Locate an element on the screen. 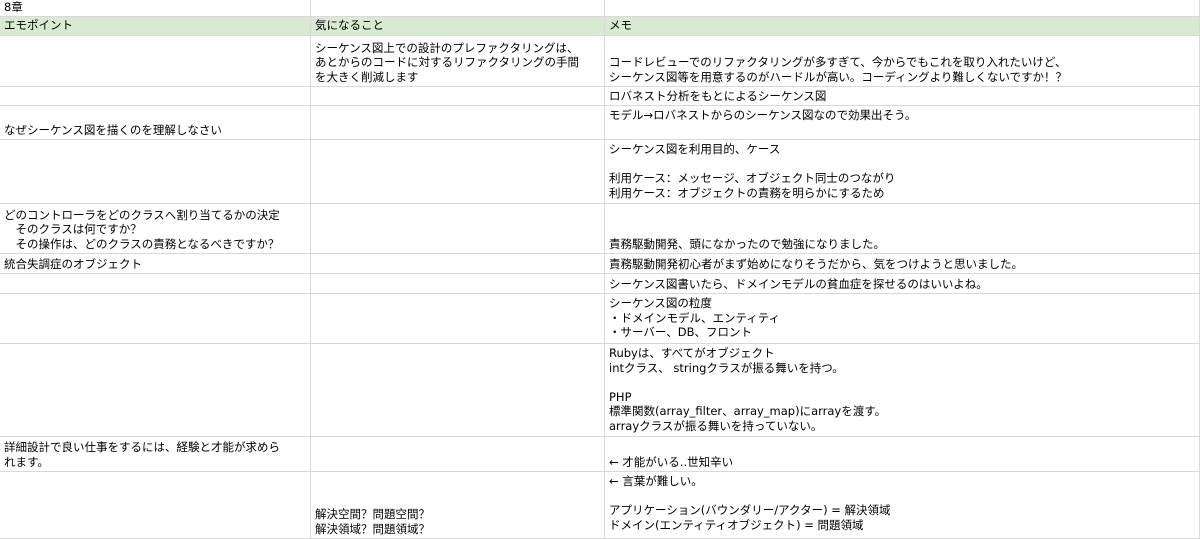 This screenshot has height=539, width=1200. cell-text-line: ・ドメインモデル、エンティティ is located at coordinates (695, 317).